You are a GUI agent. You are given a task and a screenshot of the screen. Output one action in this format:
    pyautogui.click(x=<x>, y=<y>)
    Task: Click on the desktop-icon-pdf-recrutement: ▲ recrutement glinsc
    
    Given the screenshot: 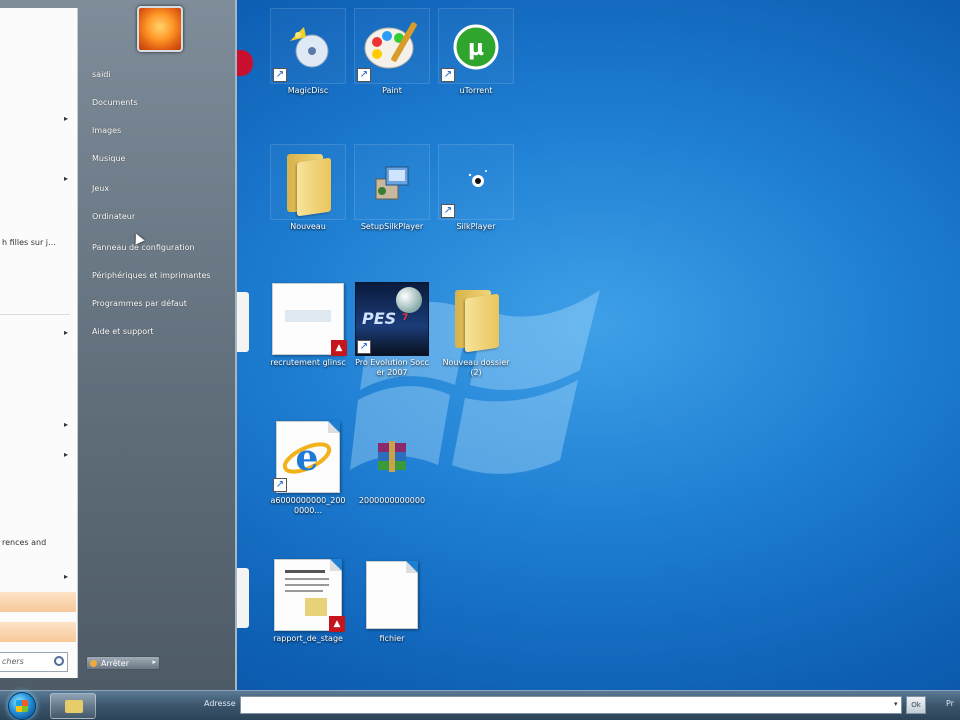 What is the action you would take?
    pyautogui.click(x=308, y=325)
    